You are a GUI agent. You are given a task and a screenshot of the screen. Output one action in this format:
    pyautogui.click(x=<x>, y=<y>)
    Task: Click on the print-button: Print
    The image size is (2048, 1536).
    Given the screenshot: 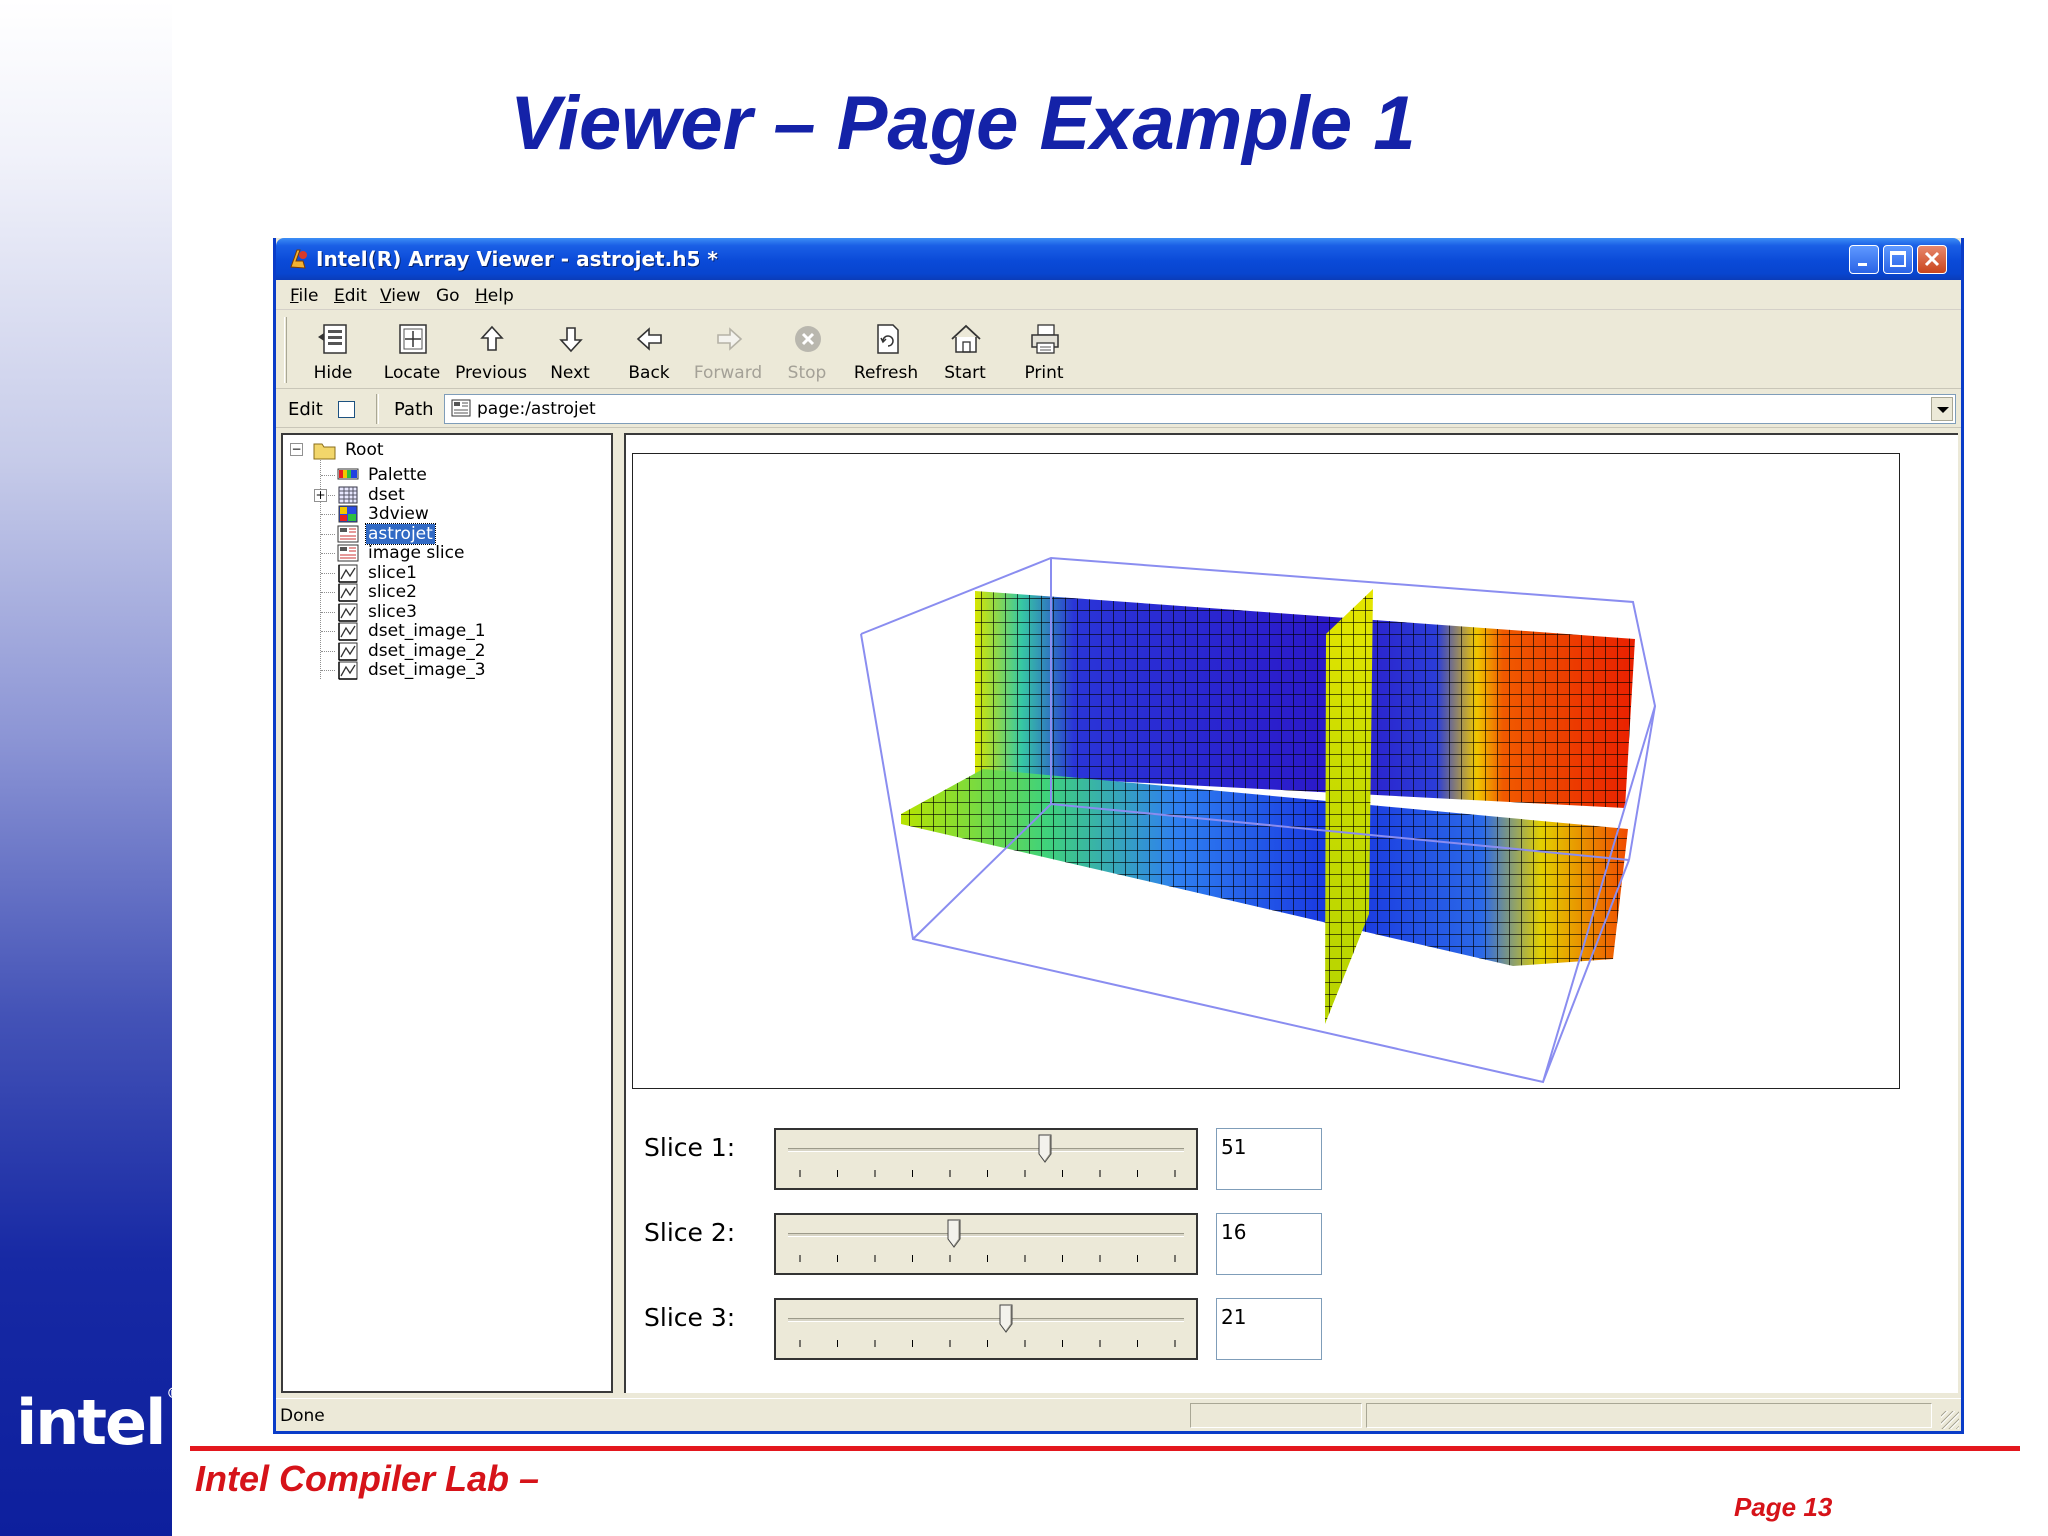 What is the action you would take?
    pyautogui.click(x=1044, y=350)
    